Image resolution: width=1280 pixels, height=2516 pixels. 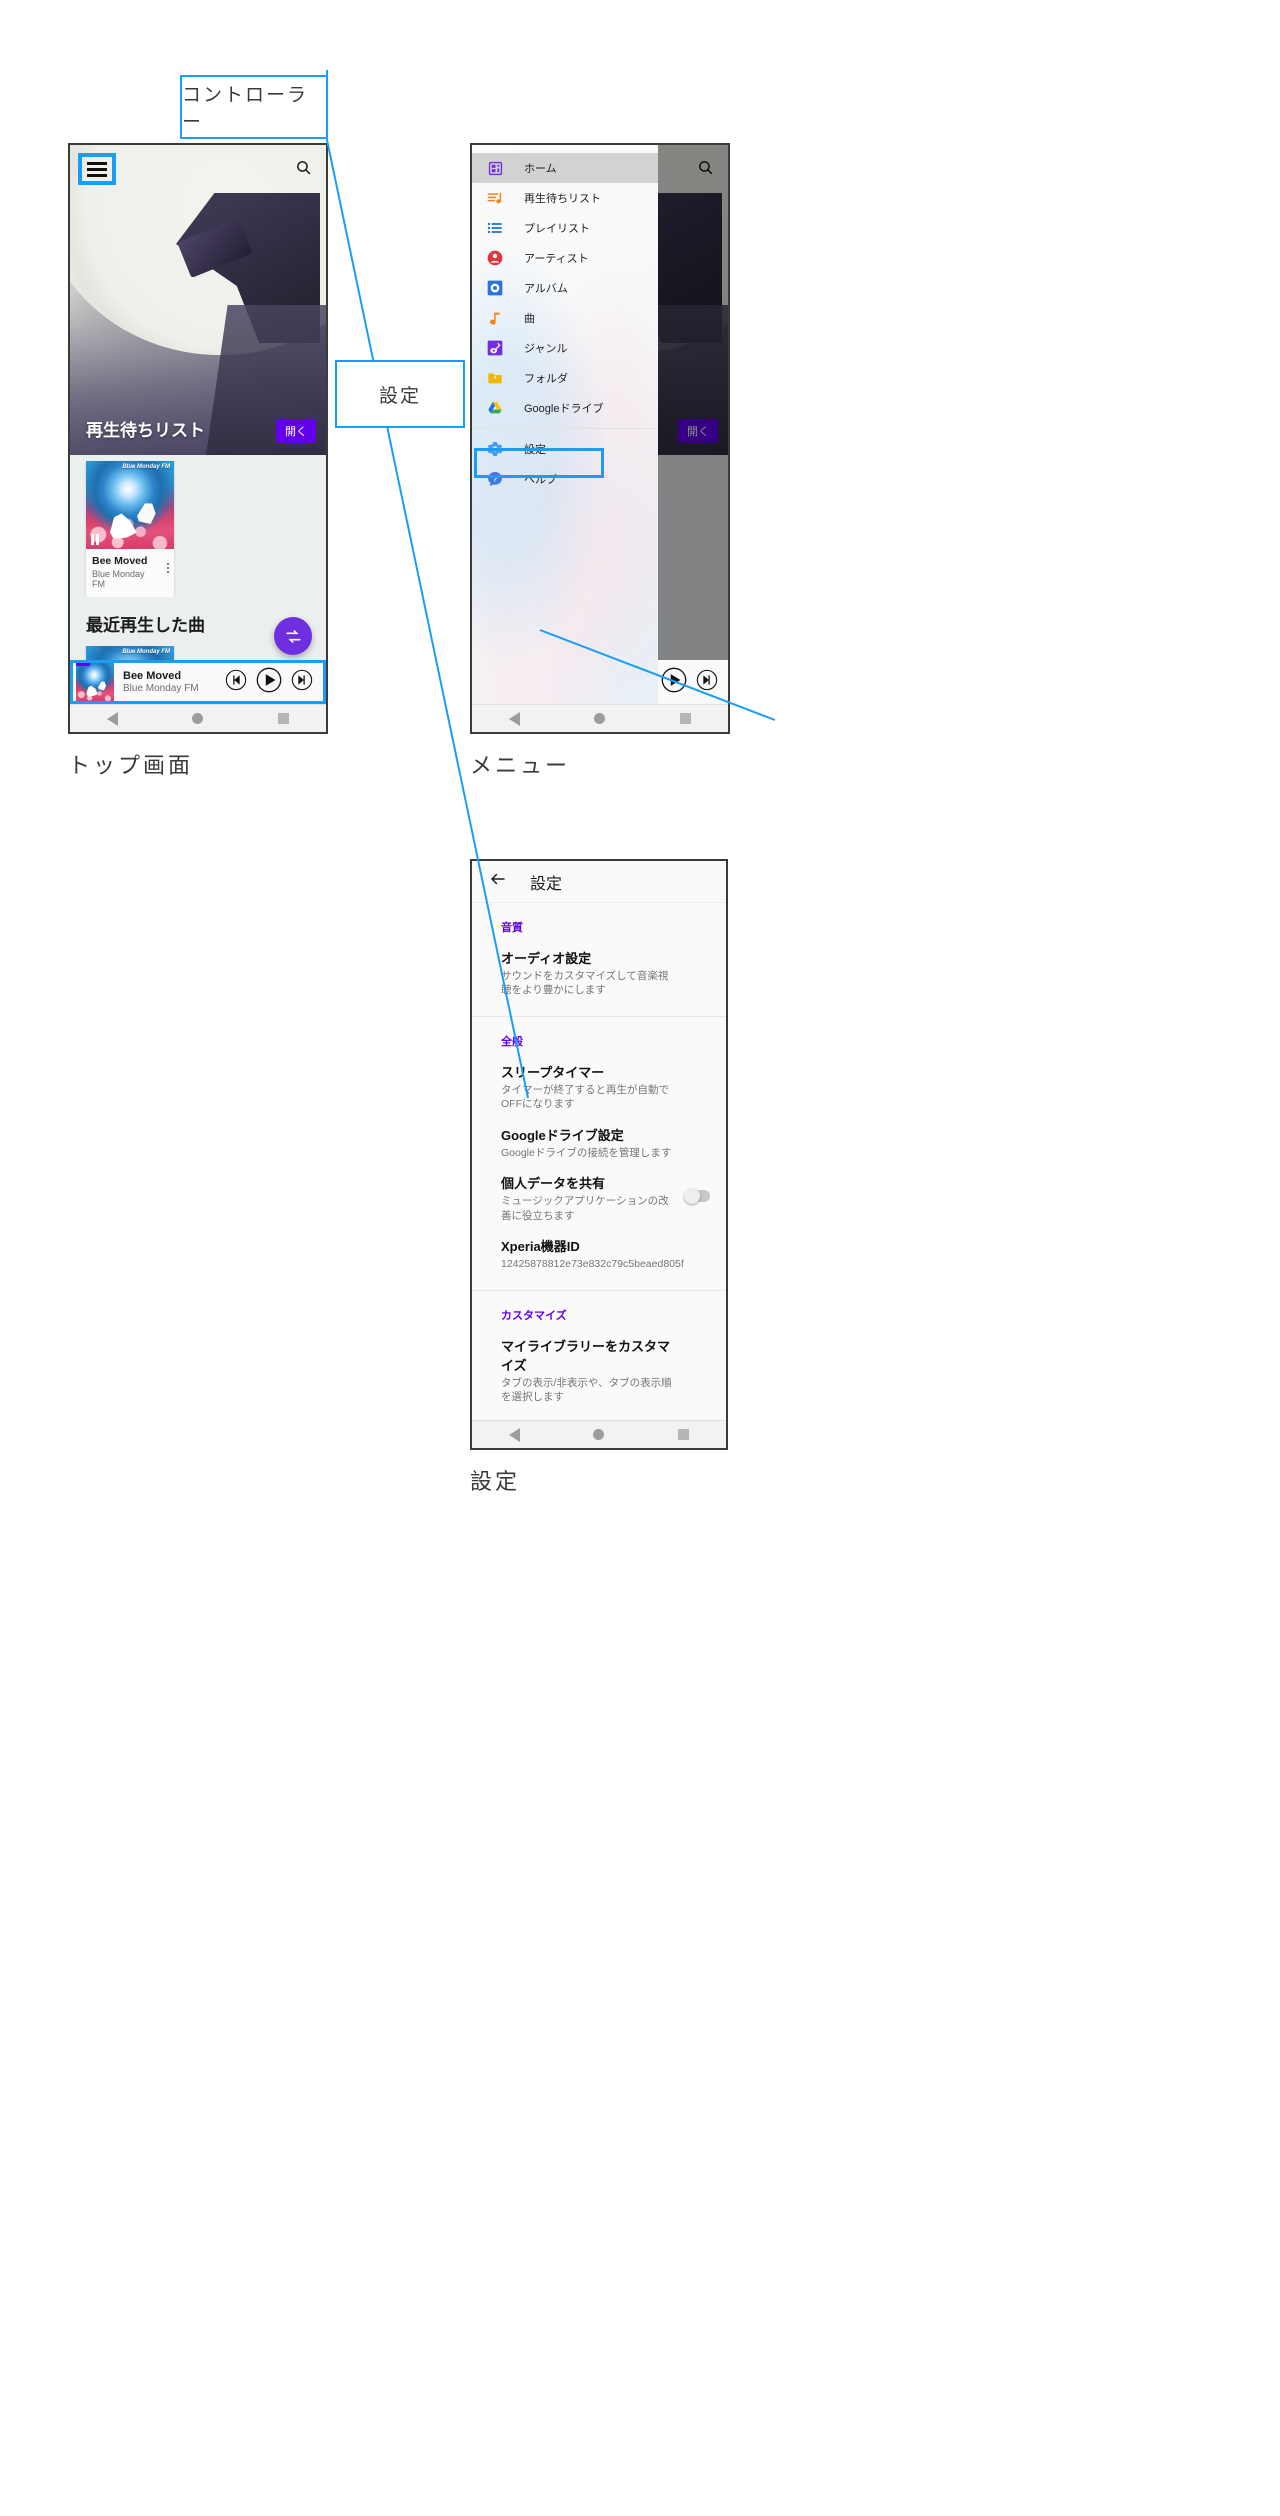 What do you see at coordinates (245, 109) in the screenshot?
I see `callout-controller-label: コントローラー` at bounding box center [245, 109].